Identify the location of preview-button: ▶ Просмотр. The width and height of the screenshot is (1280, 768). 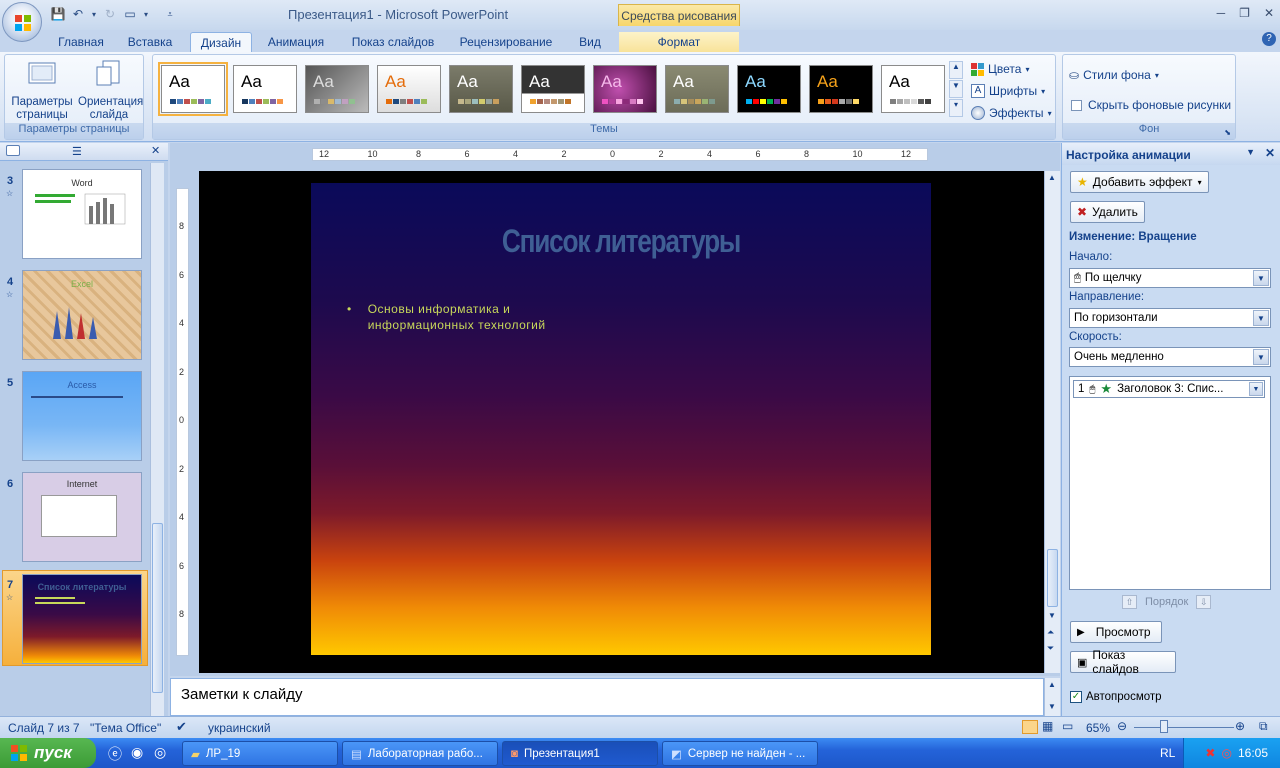
(1116, 632).